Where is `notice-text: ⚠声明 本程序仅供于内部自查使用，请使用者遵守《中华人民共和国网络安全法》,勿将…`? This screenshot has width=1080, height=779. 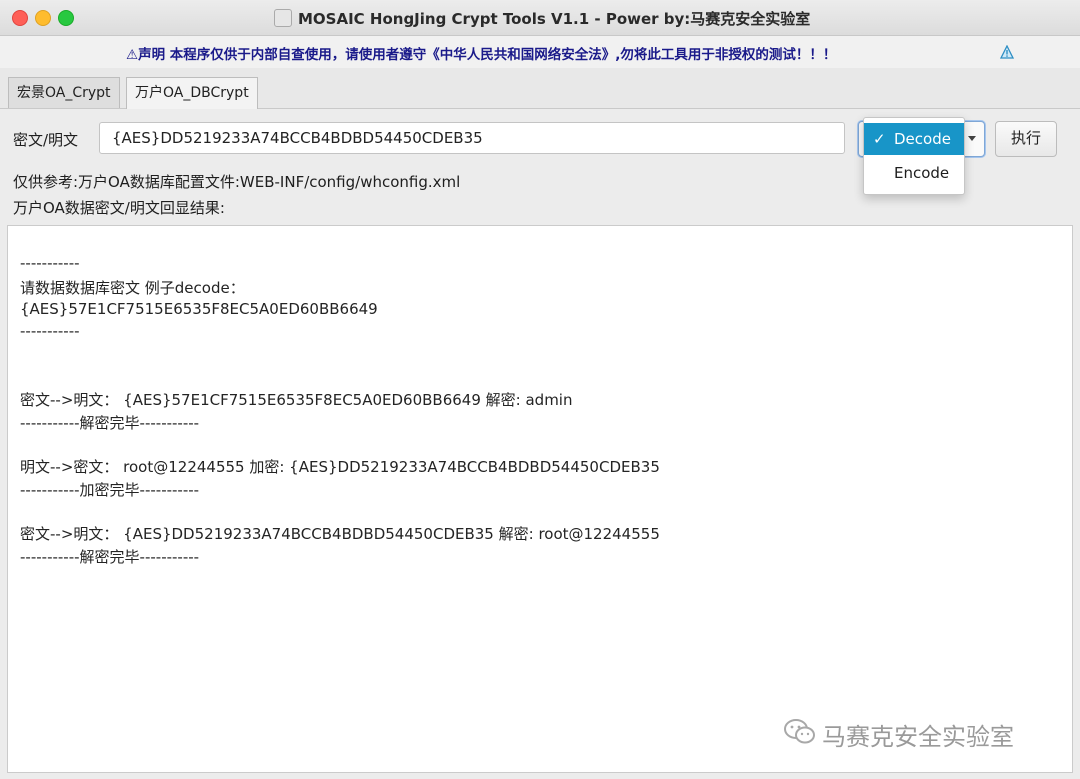 notice-text: ⚠声明 本程序仅供于内部自查使用，请使用者遵守《中华人民共和国网络安全法》,勿将… is located at coordinates (481, 55).